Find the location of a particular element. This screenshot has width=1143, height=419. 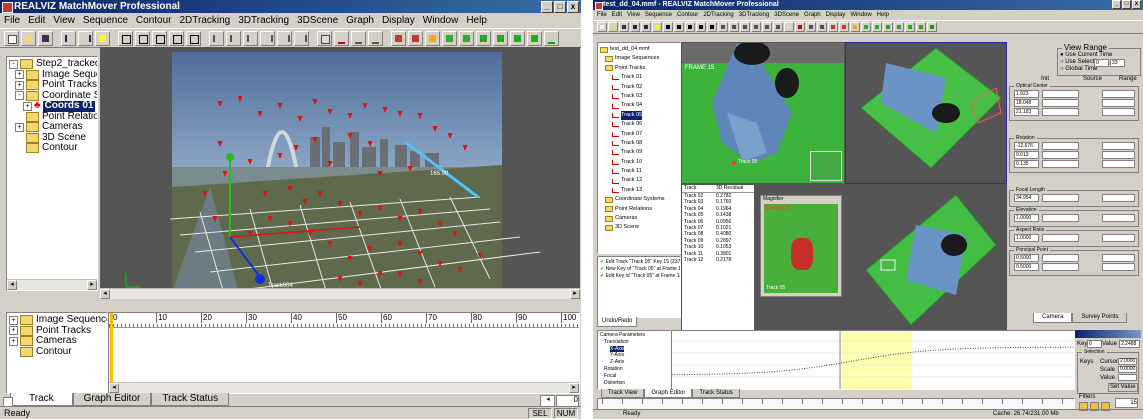

tree-item-track: Track 01 is located at coordinates (640, 77).